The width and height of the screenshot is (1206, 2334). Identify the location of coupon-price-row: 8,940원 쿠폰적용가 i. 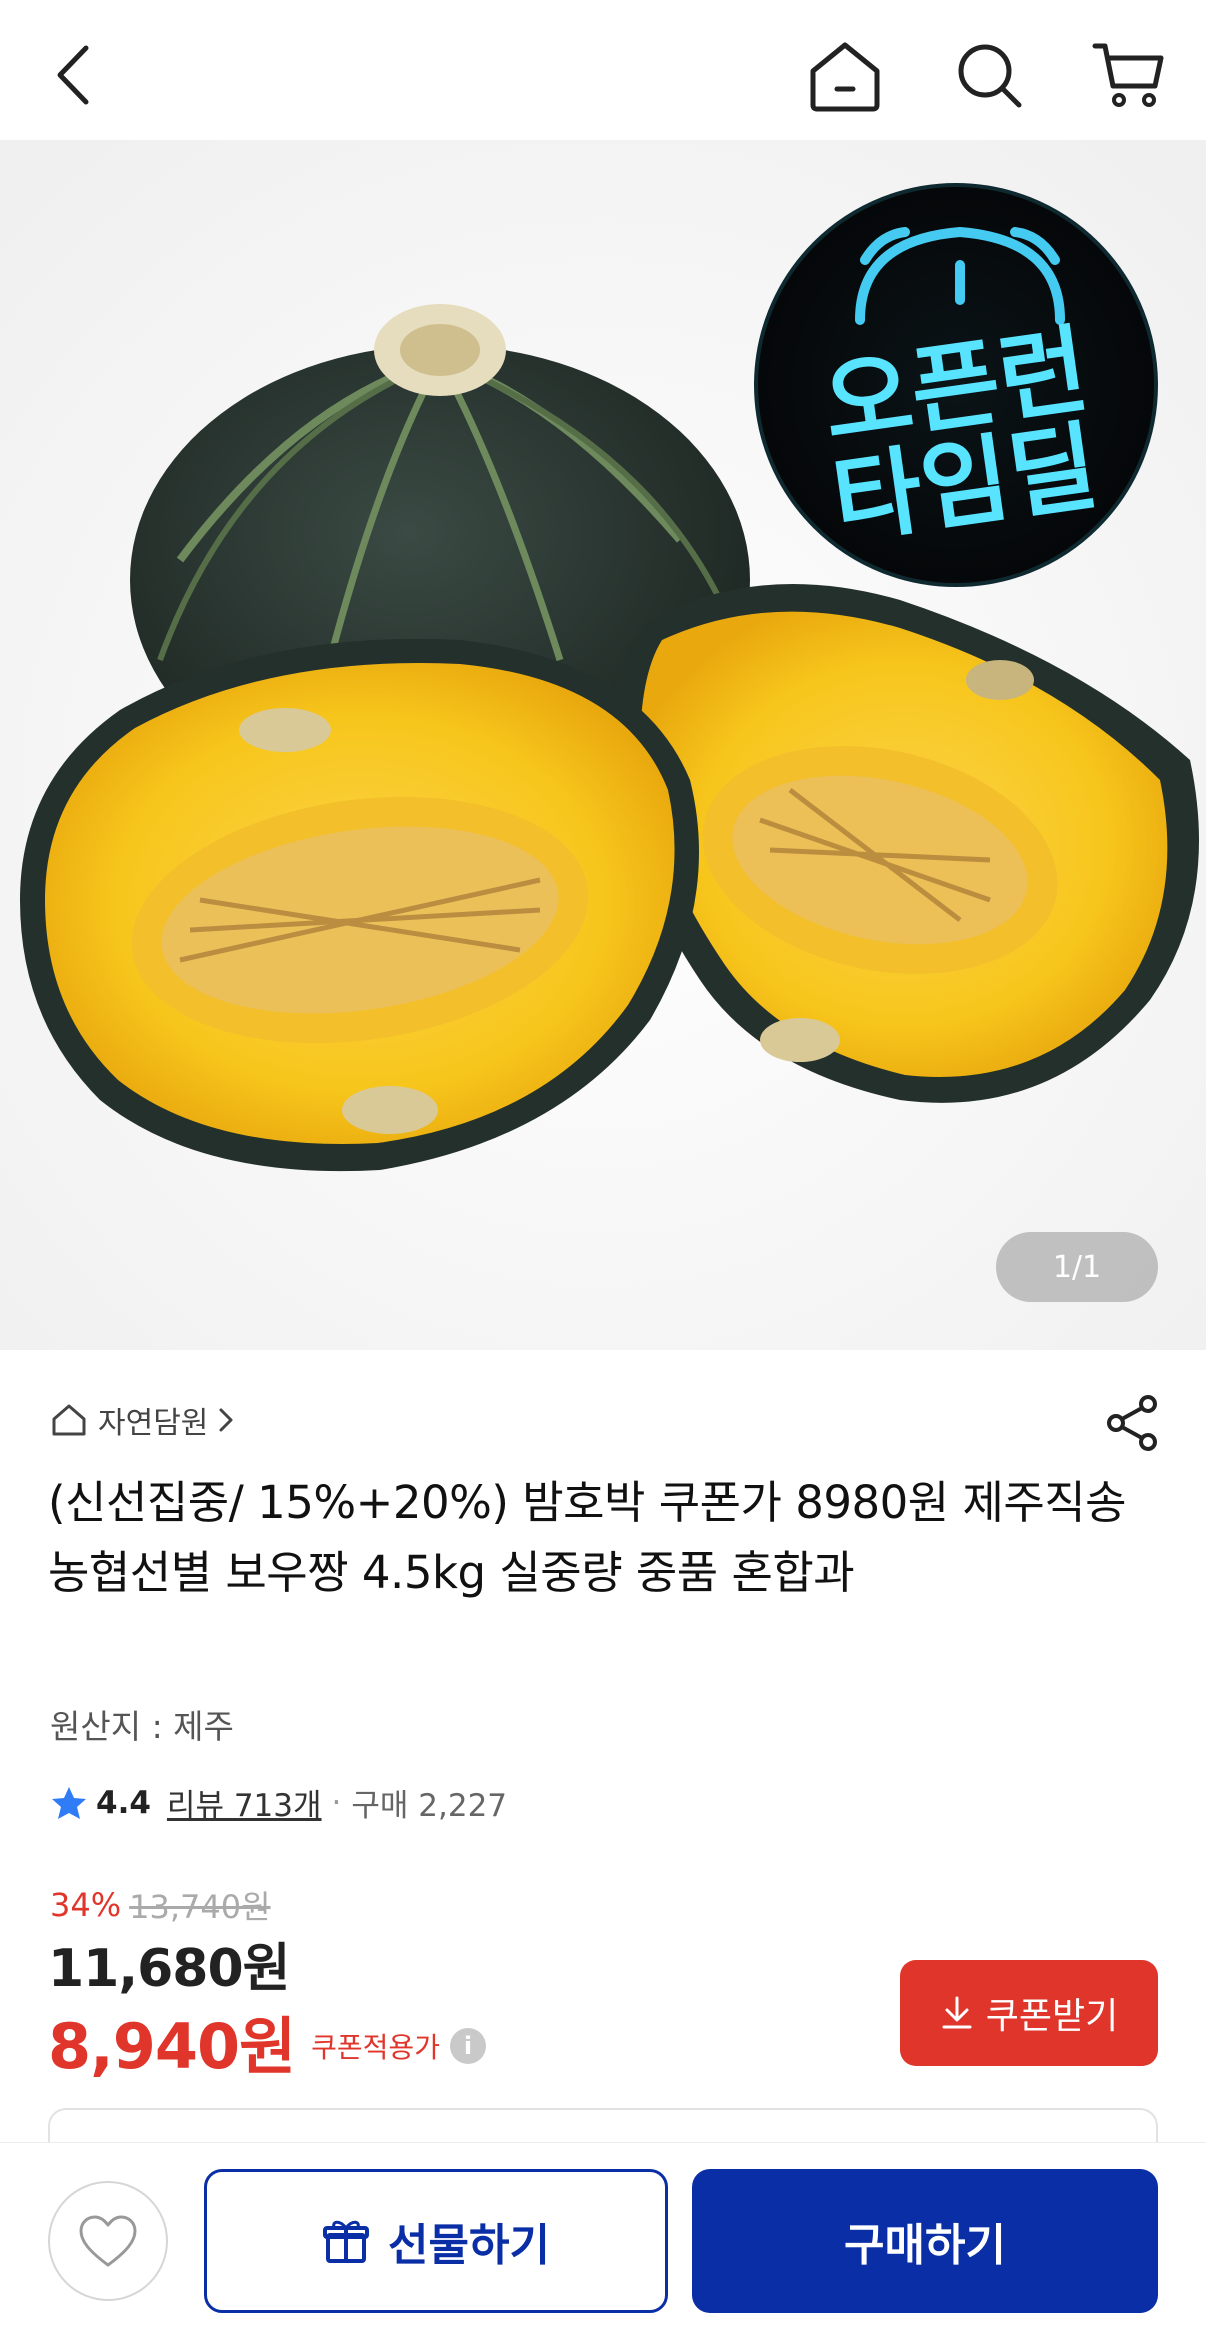
(267, 2041).